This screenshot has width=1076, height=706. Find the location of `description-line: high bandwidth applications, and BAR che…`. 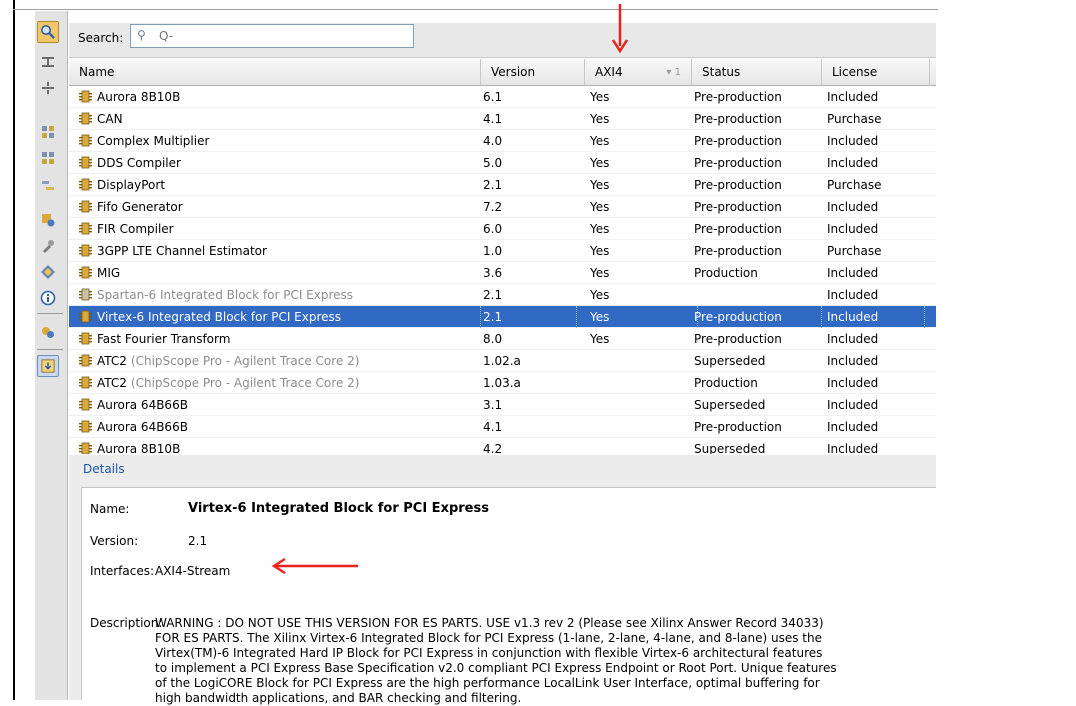

description-line: high bandwidth applications, and BAR che… is located at coordinates (338, 698).